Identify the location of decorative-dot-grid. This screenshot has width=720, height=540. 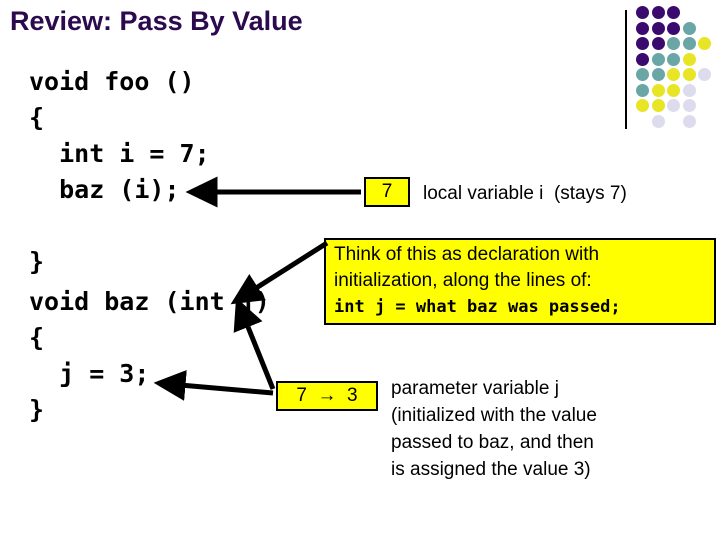
(678, 67).